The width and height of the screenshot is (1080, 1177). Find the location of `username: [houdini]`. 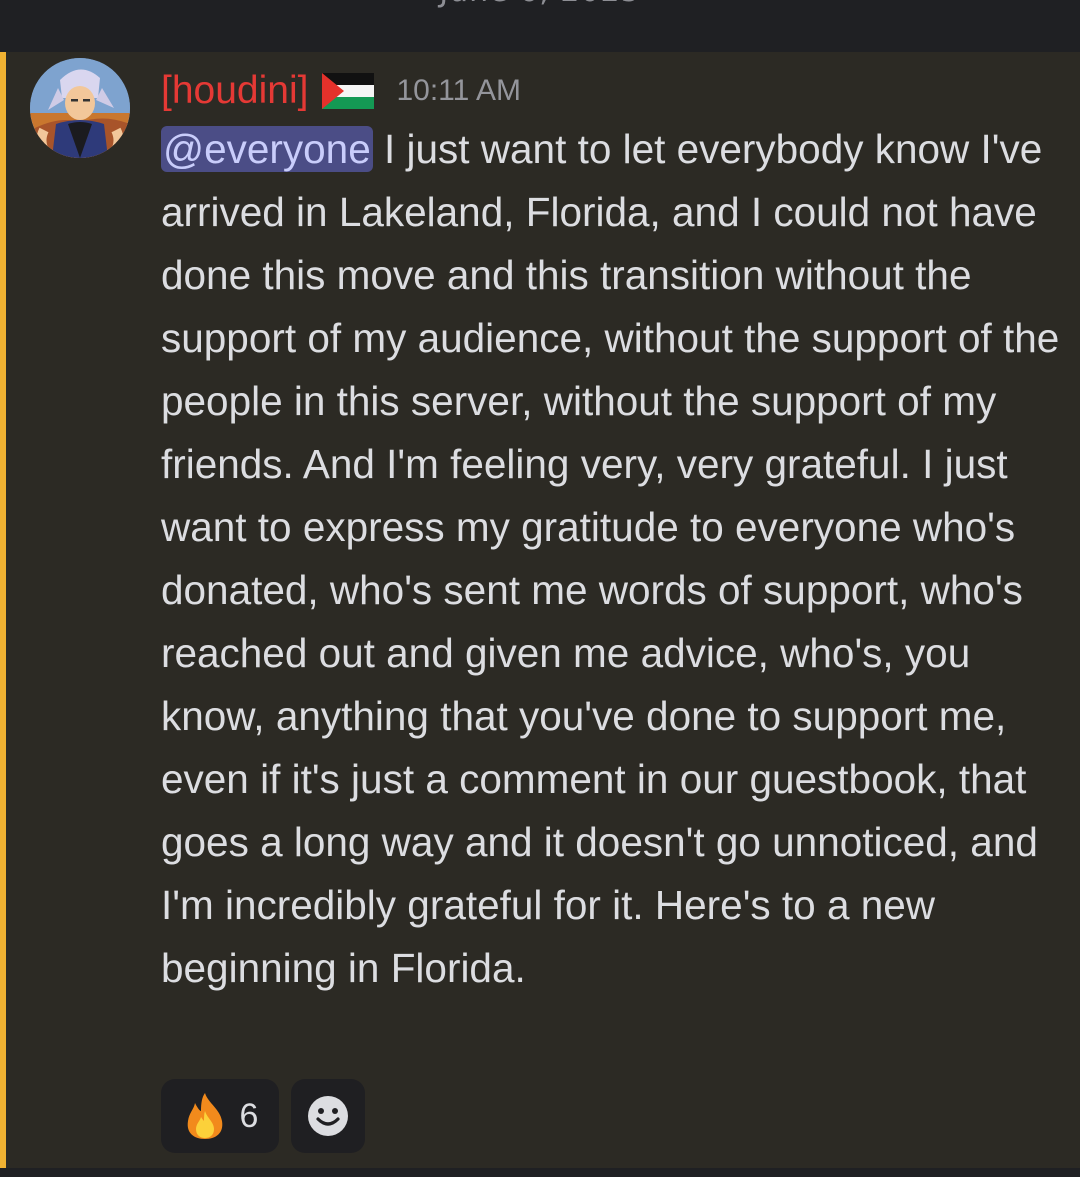

username: [houdini] is located at coordinates (234, 91).